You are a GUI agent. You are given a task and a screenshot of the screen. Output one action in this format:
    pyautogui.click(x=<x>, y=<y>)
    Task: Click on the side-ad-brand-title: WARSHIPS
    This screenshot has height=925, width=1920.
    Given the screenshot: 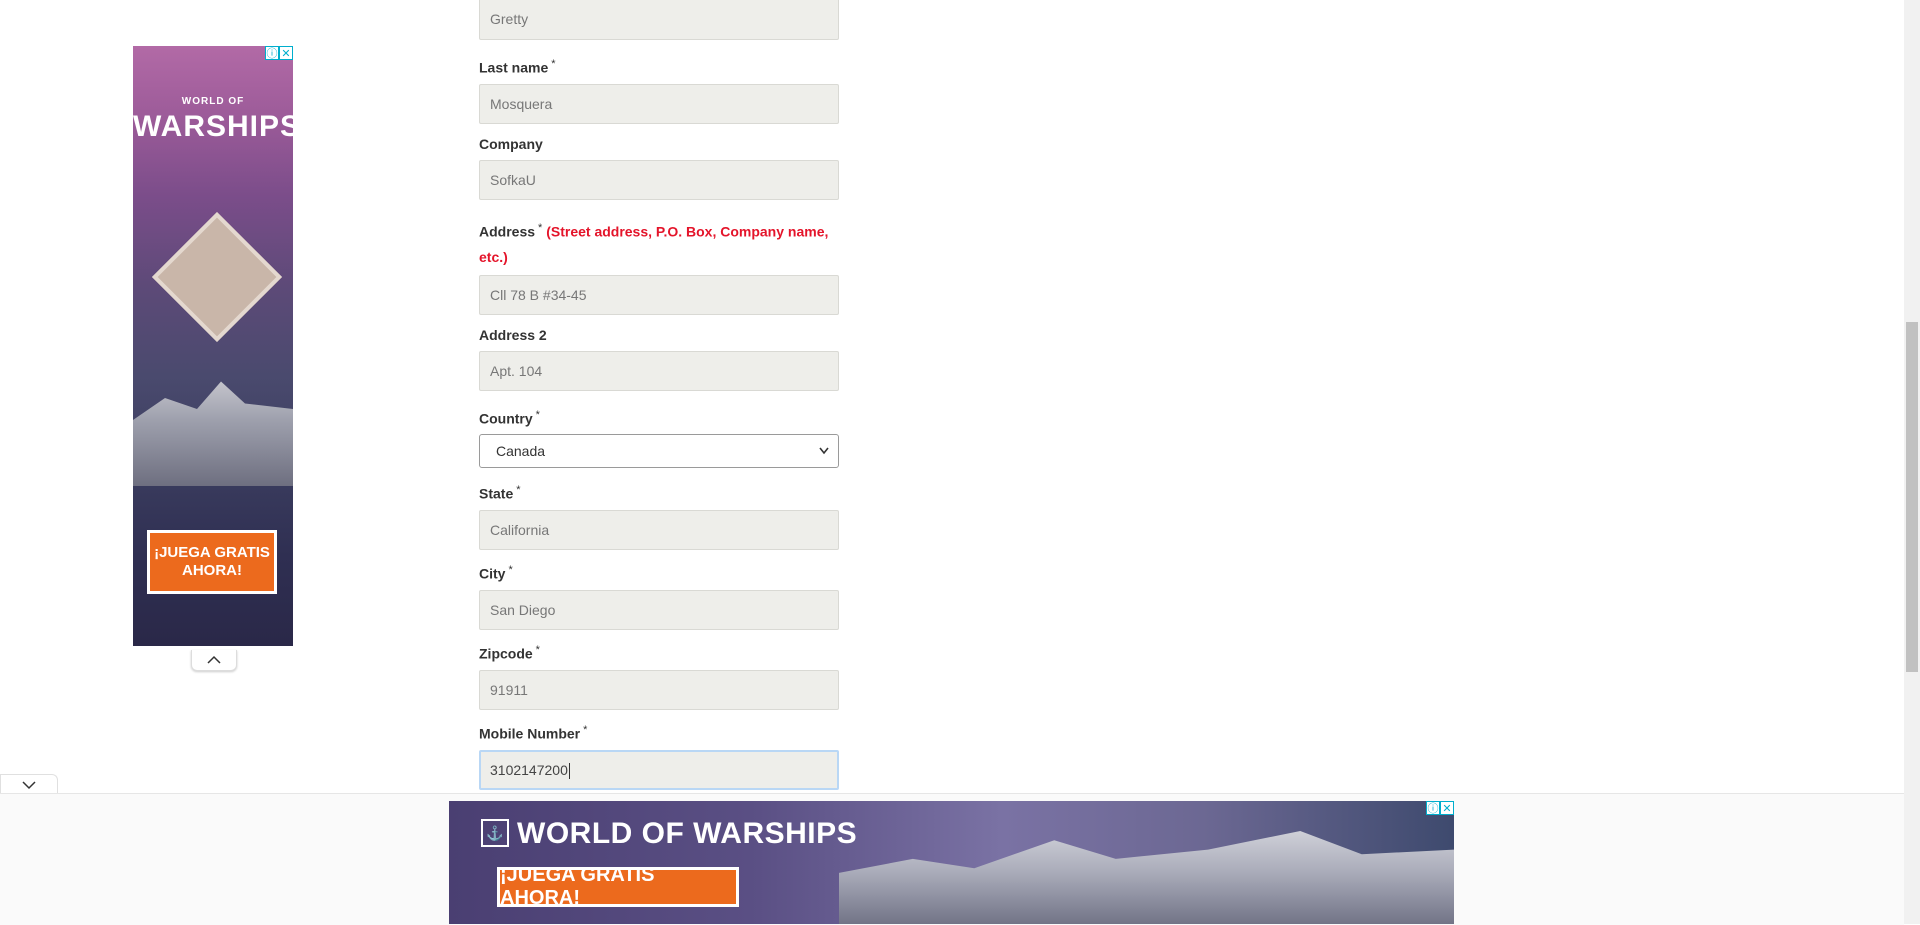 What is the action you would take?
    pyautogui.click(x=213, y=126)
    